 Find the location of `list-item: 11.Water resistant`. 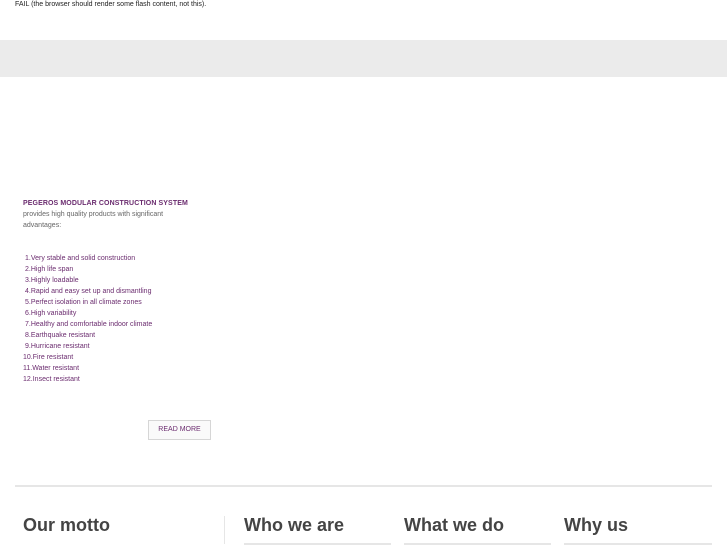

list-item: 11.Water resistant is located at coordinates (51, 368).